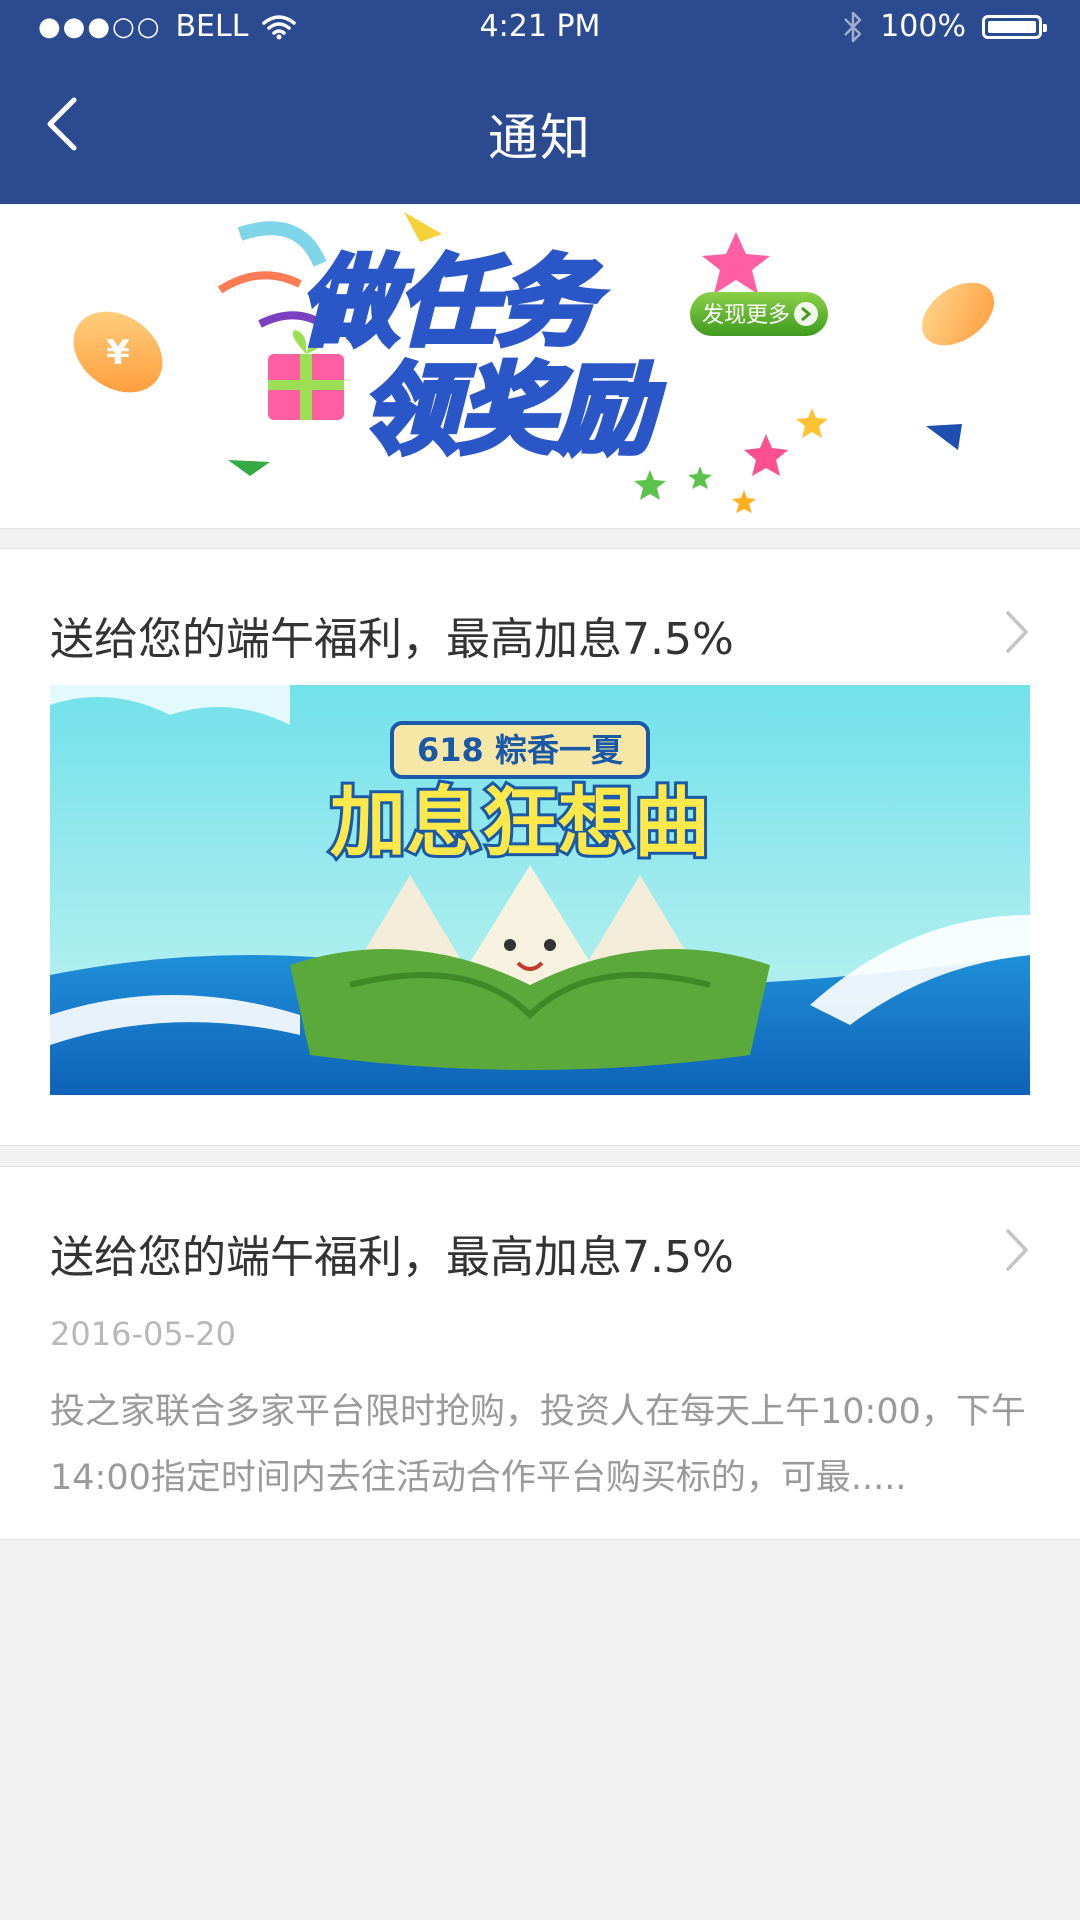  I want to click on battery-percentage: 100%, so click(923, 26).